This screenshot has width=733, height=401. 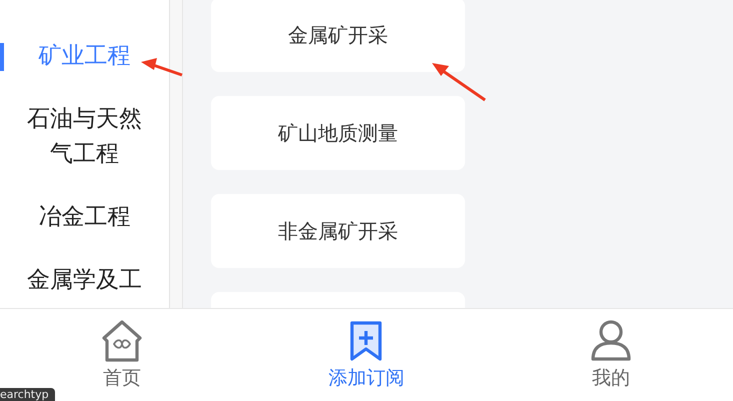 I want to click on home-icon, so click(x=122, y=341).